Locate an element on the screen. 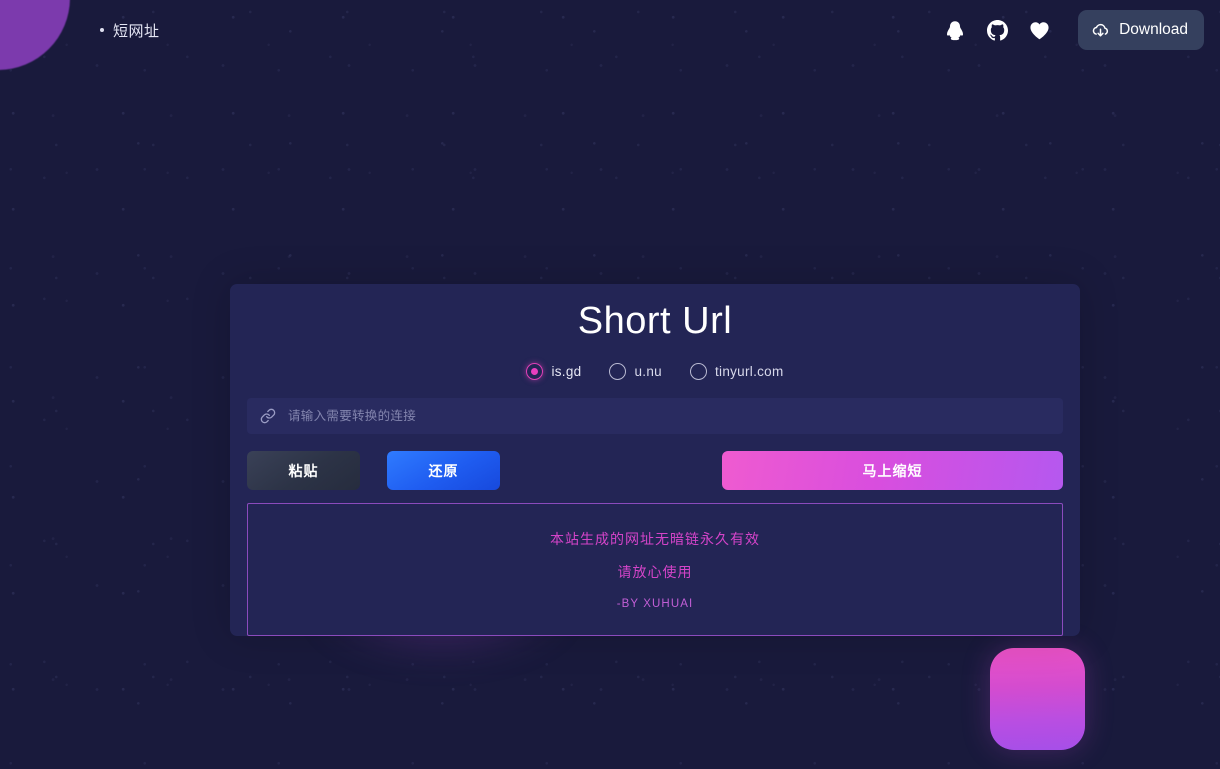 This screenshot has height=769, width=1220. action-button-row: 粘贴 还原 马上缩短 is located at coordinates (655, 470).